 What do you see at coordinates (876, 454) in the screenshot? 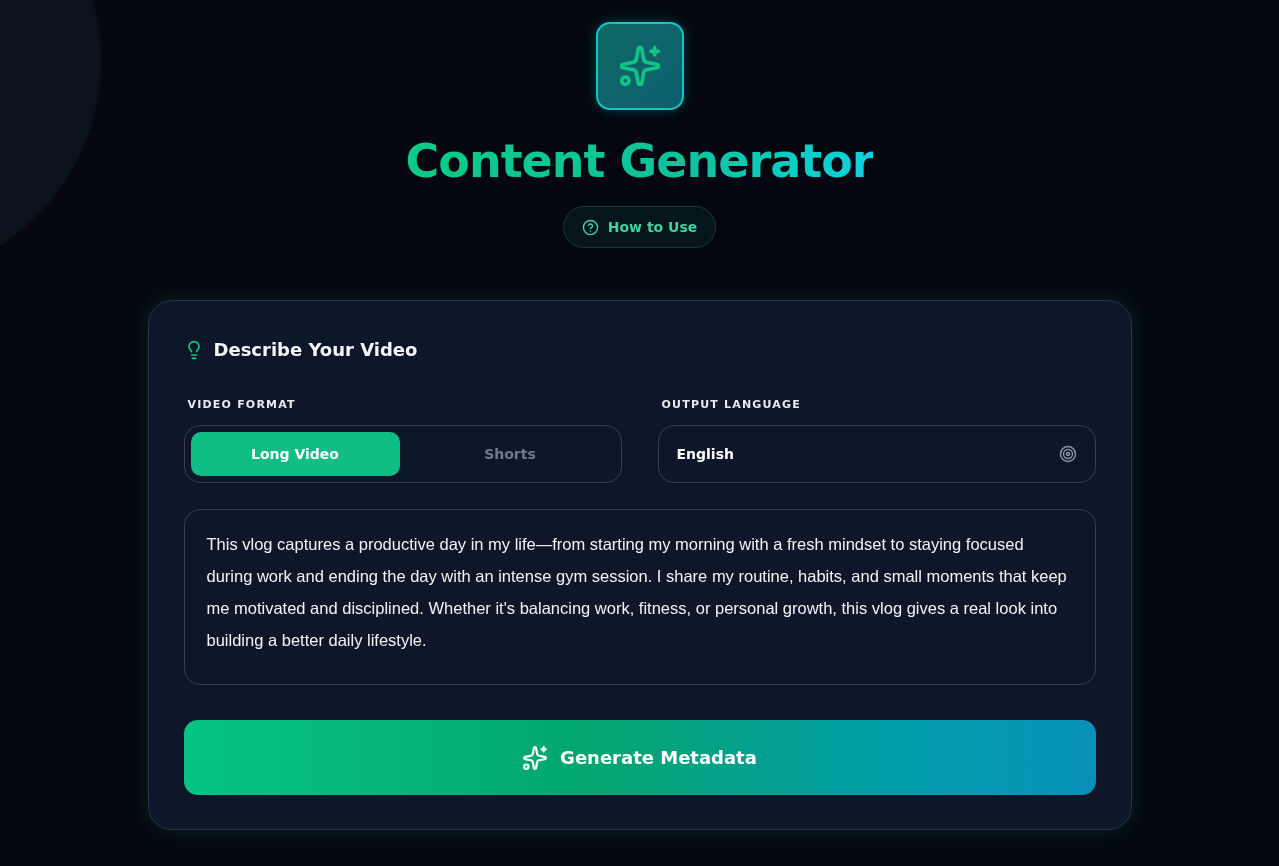
I see `language-select: English` at bounding box center [876, 454].